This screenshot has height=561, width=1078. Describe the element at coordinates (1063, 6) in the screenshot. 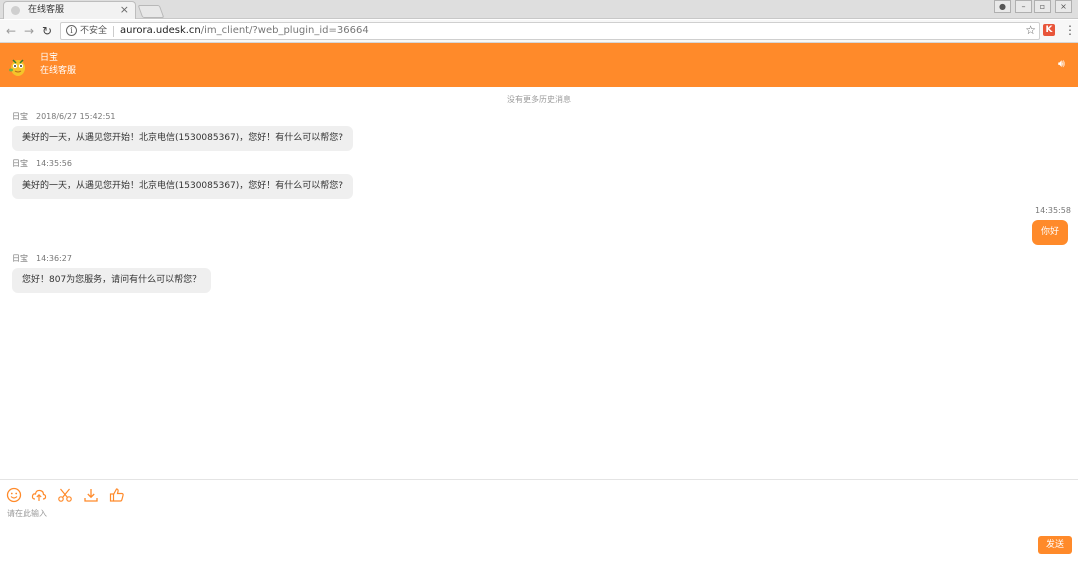

I see `close-window-button: ×` at that location.